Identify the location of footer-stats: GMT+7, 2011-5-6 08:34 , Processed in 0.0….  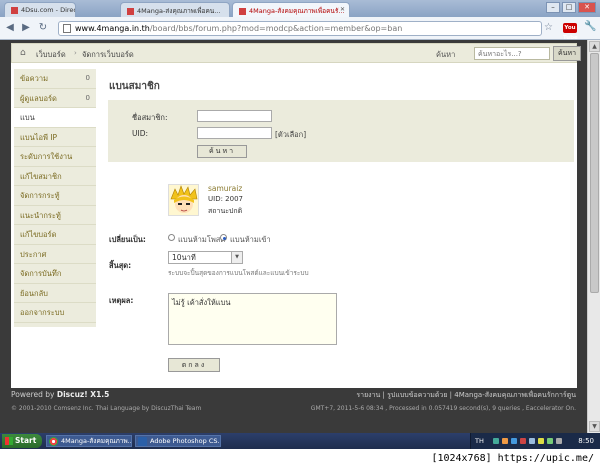
(443, 408).